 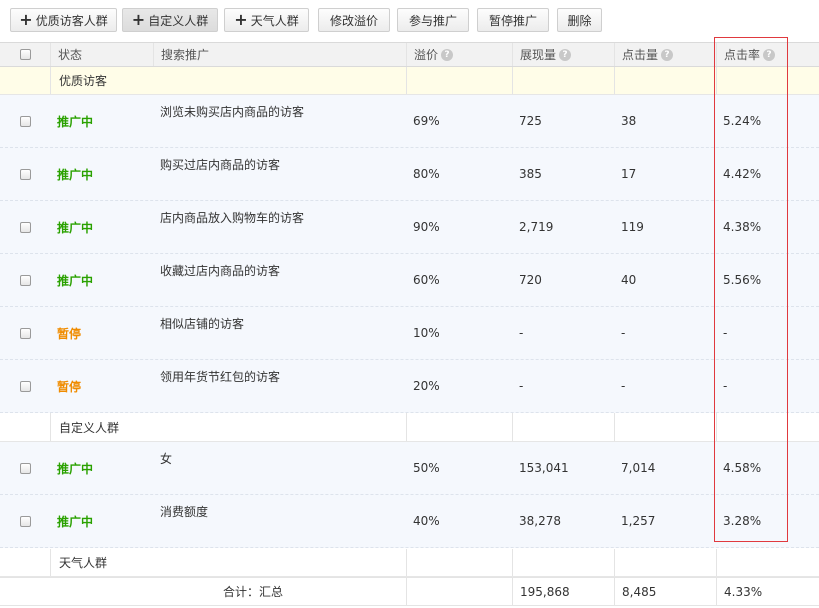 I want to click on row-ctr: 5.24%, so click(x=742, y=121).